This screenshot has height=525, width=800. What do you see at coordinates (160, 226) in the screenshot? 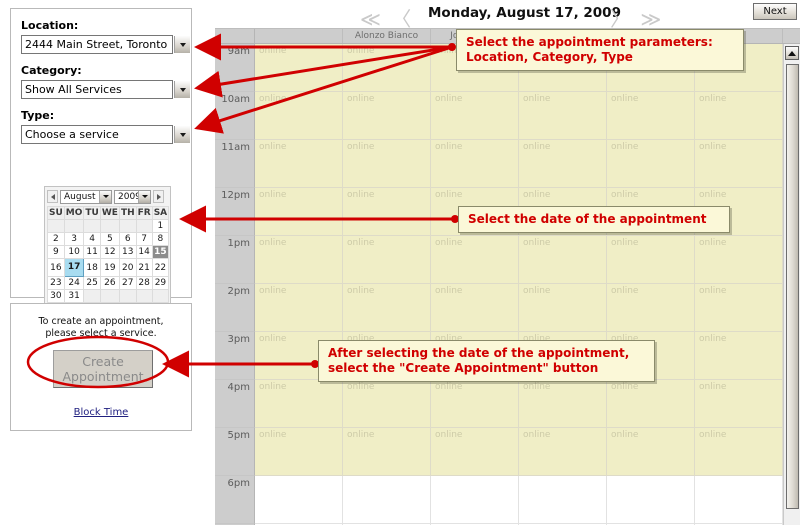
I see `calendar-day-1: 1` at bounding box center [160, 226].